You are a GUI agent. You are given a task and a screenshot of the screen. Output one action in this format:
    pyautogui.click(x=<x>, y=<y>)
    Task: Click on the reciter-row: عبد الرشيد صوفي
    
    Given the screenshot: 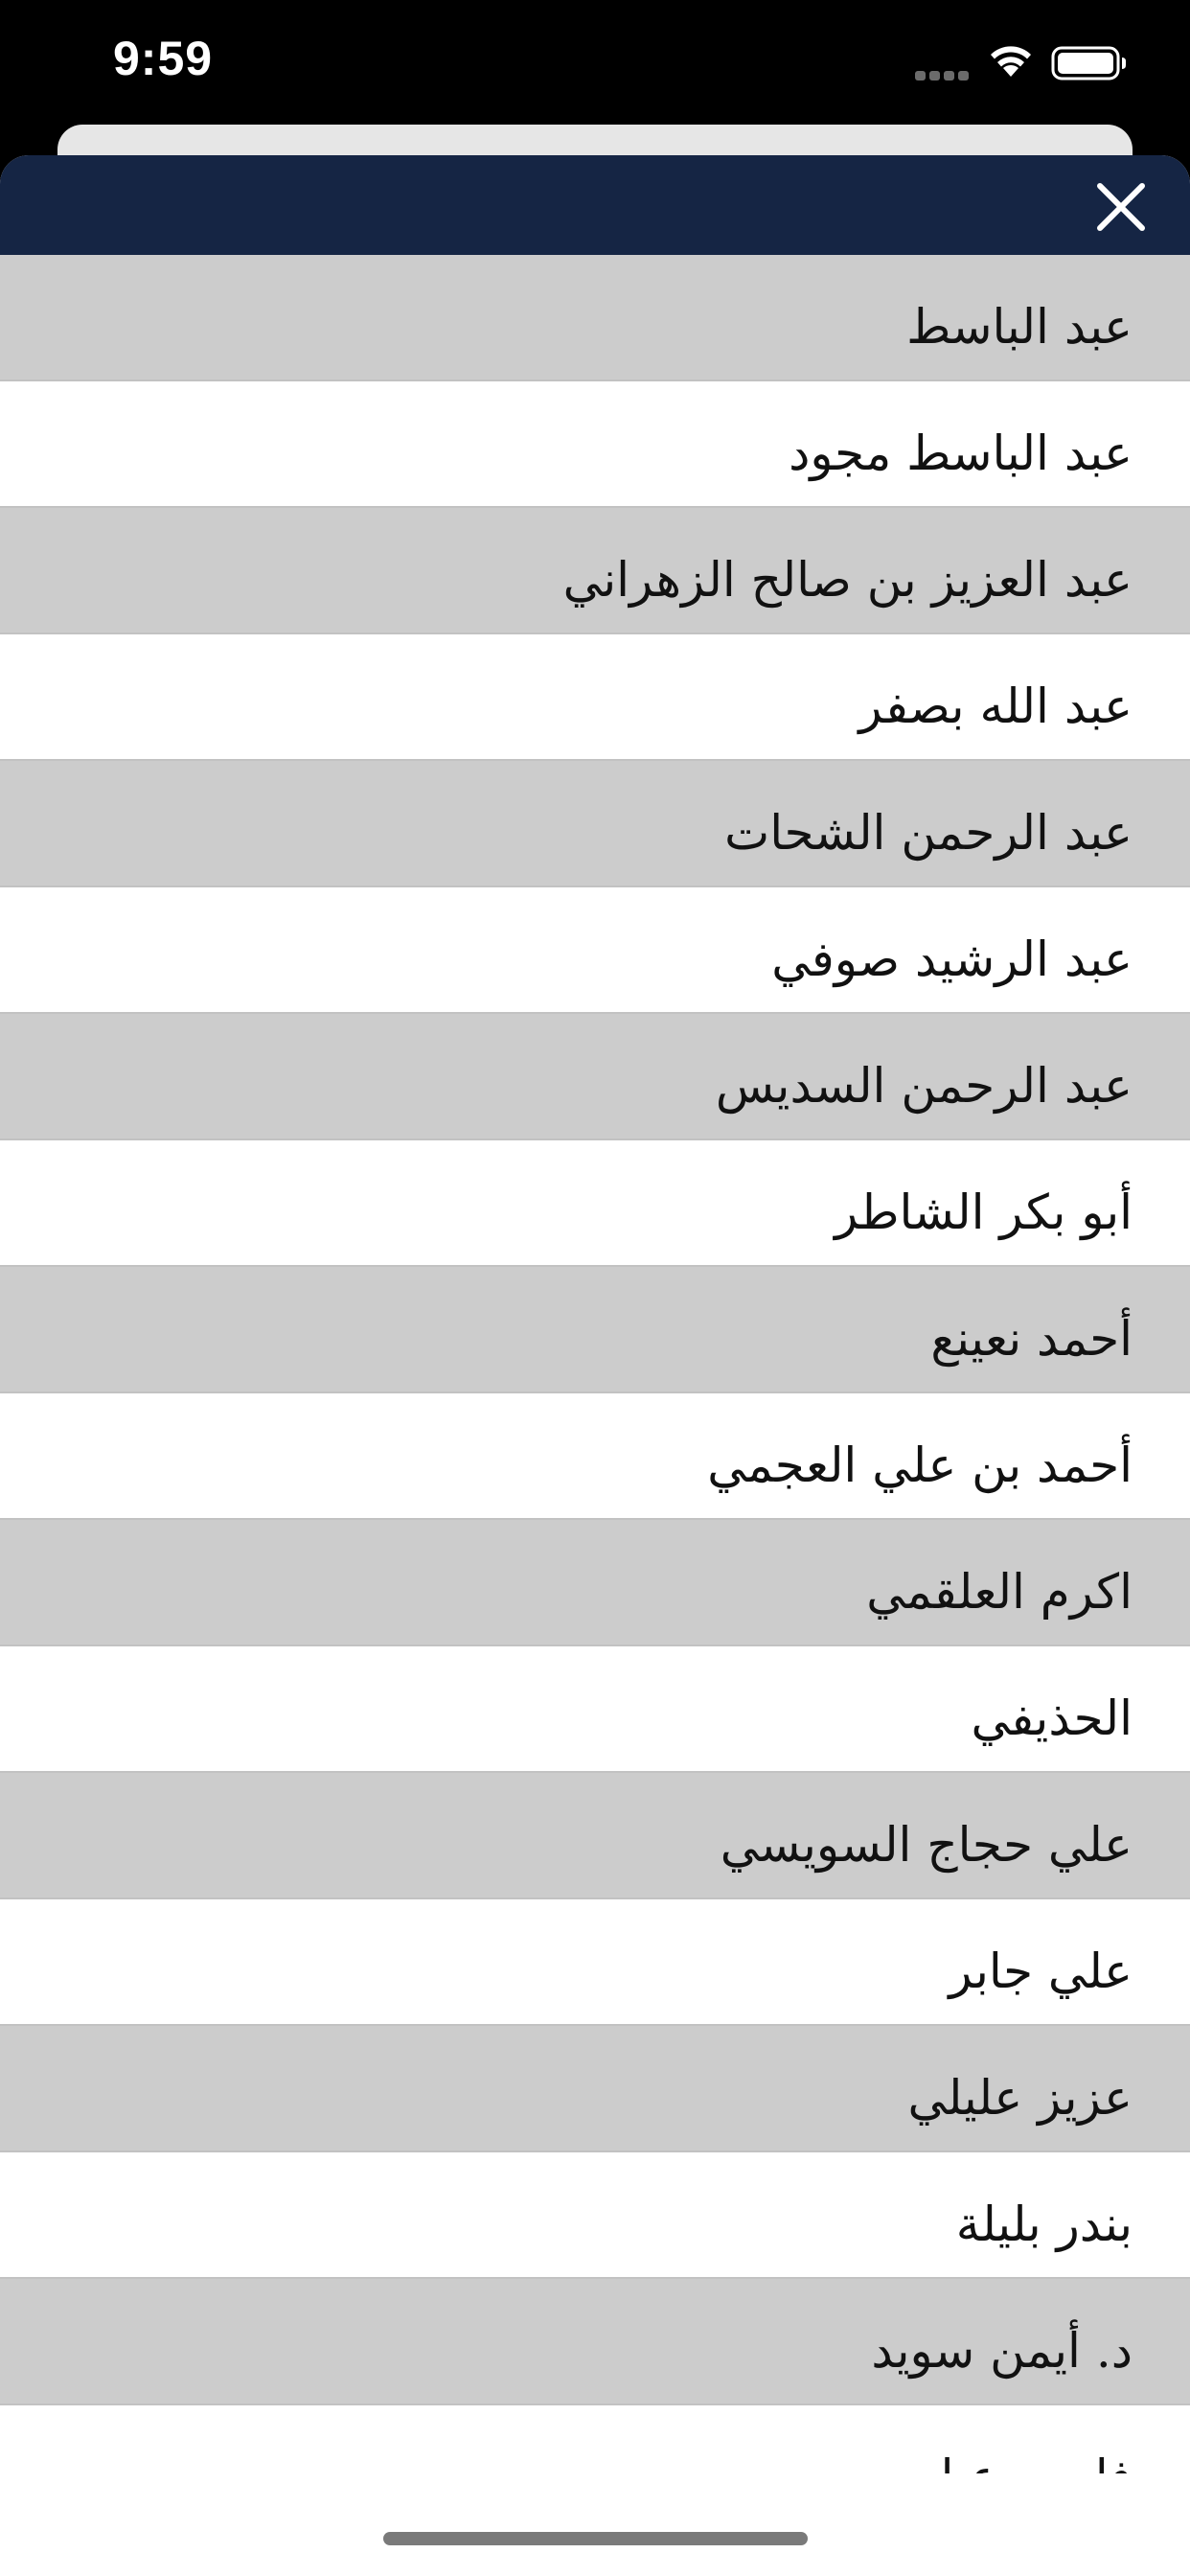 What is the action you would take?
    pyautogui.click(x=595, y=950)
    